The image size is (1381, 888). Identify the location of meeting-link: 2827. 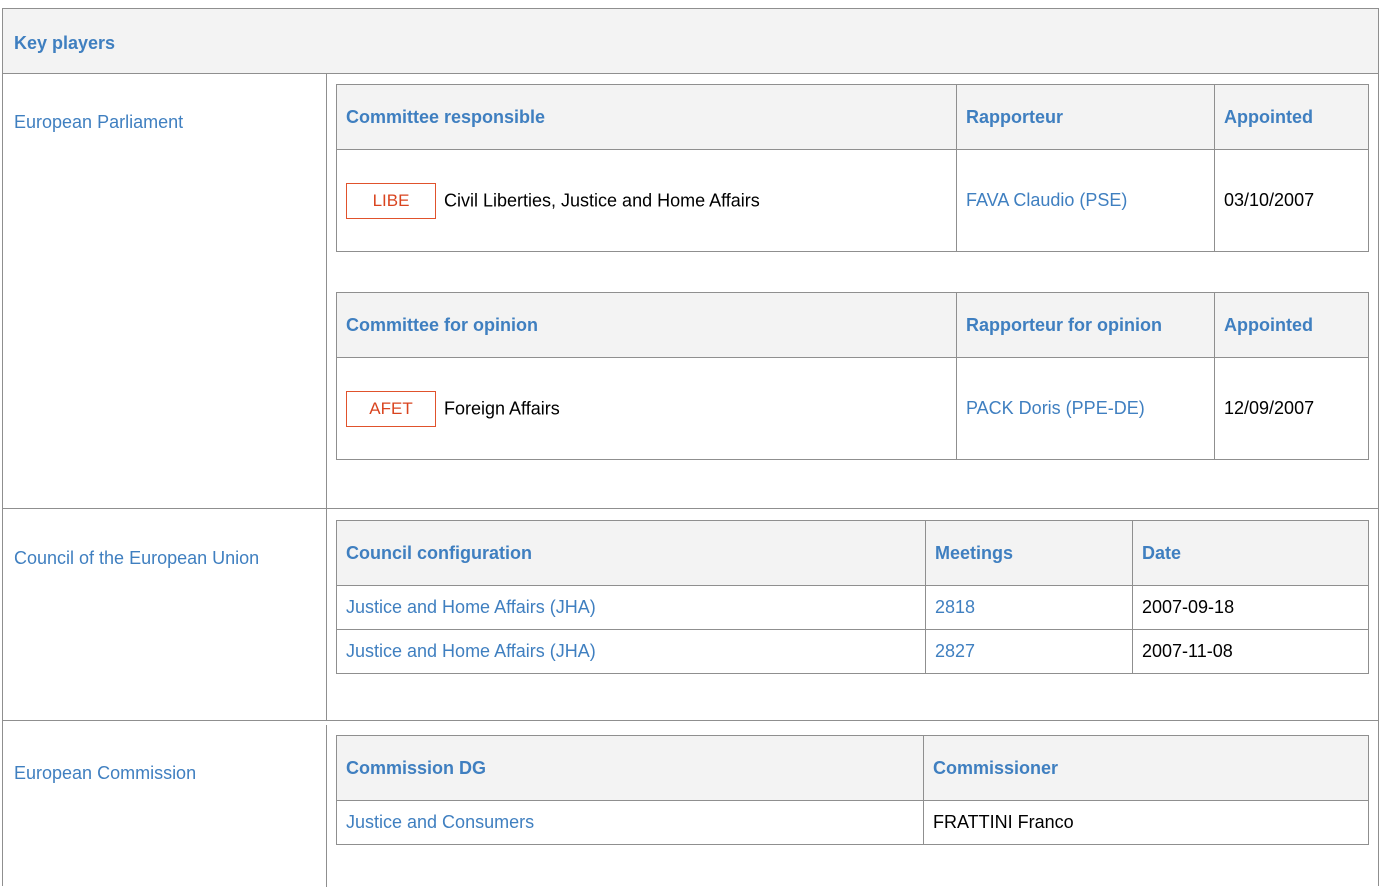
(955, 651).